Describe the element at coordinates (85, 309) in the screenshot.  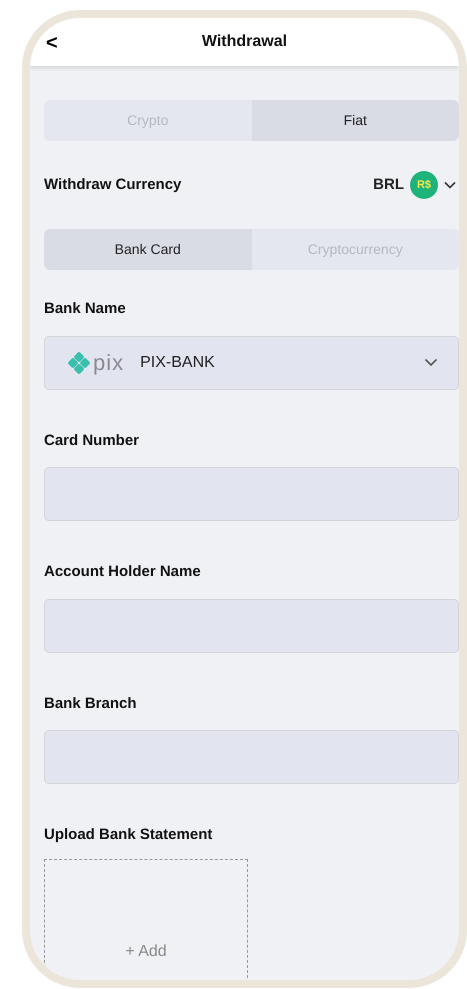
I see `field-label: Bank Name` at that location.